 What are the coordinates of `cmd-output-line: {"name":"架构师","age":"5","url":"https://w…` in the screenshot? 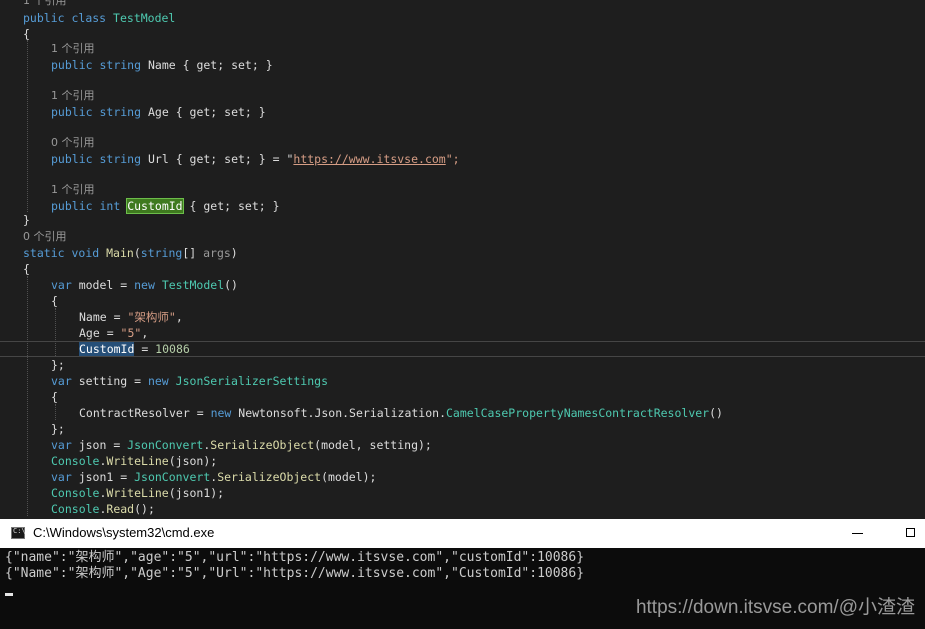 It's located at (295, 557).